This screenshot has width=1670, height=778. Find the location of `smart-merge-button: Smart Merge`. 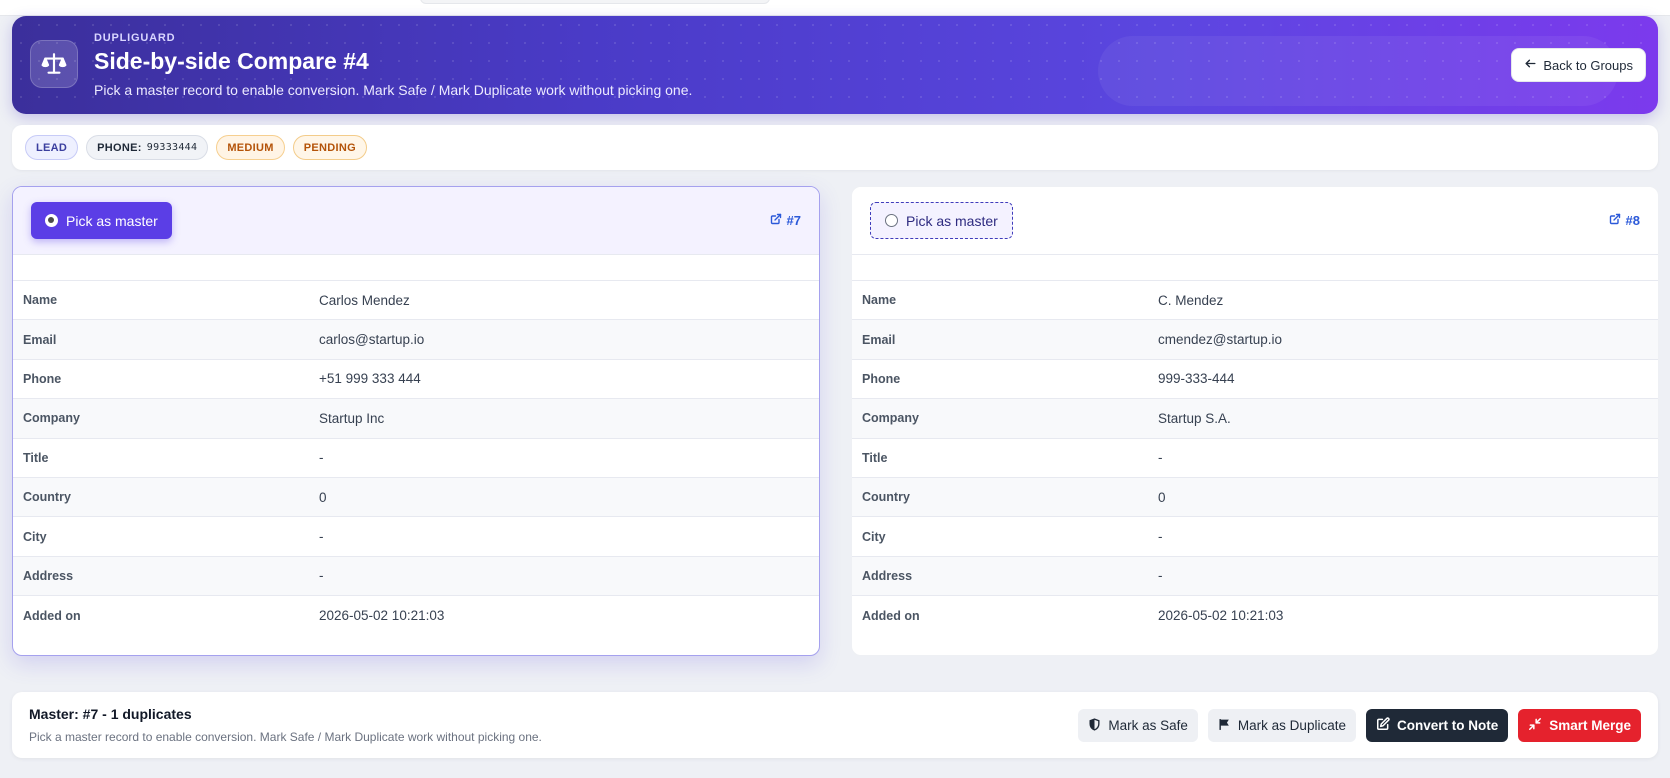

smart-merge-button: Smart Merge is located at coordinates (1579, 725).